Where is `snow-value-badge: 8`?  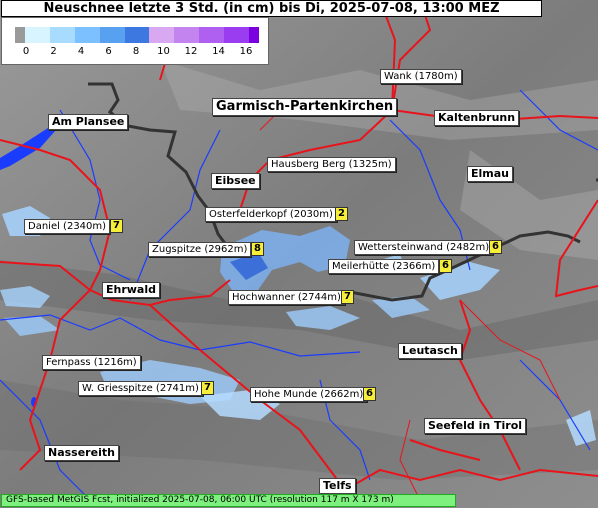 snow-value-badge: 8 is located at coordinates (257, 249).